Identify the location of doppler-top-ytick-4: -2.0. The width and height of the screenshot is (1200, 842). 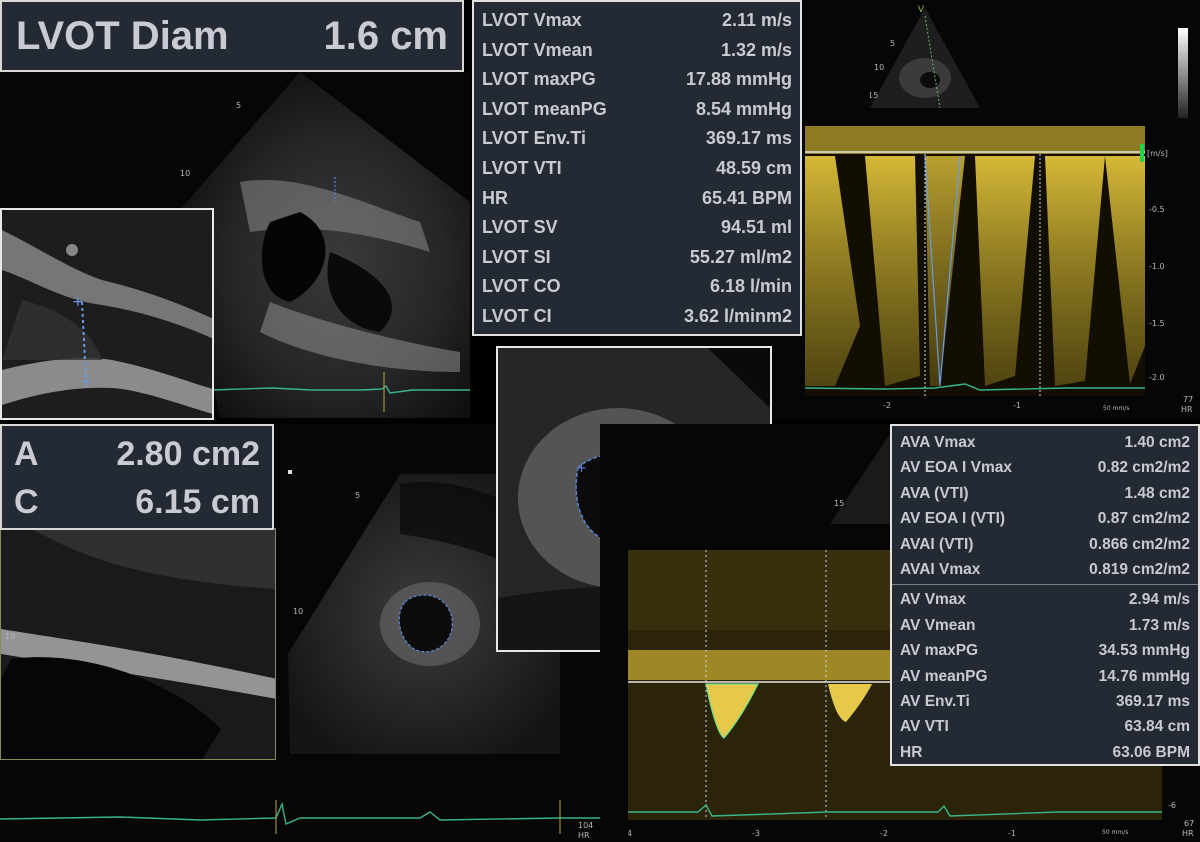
(1157, 377).